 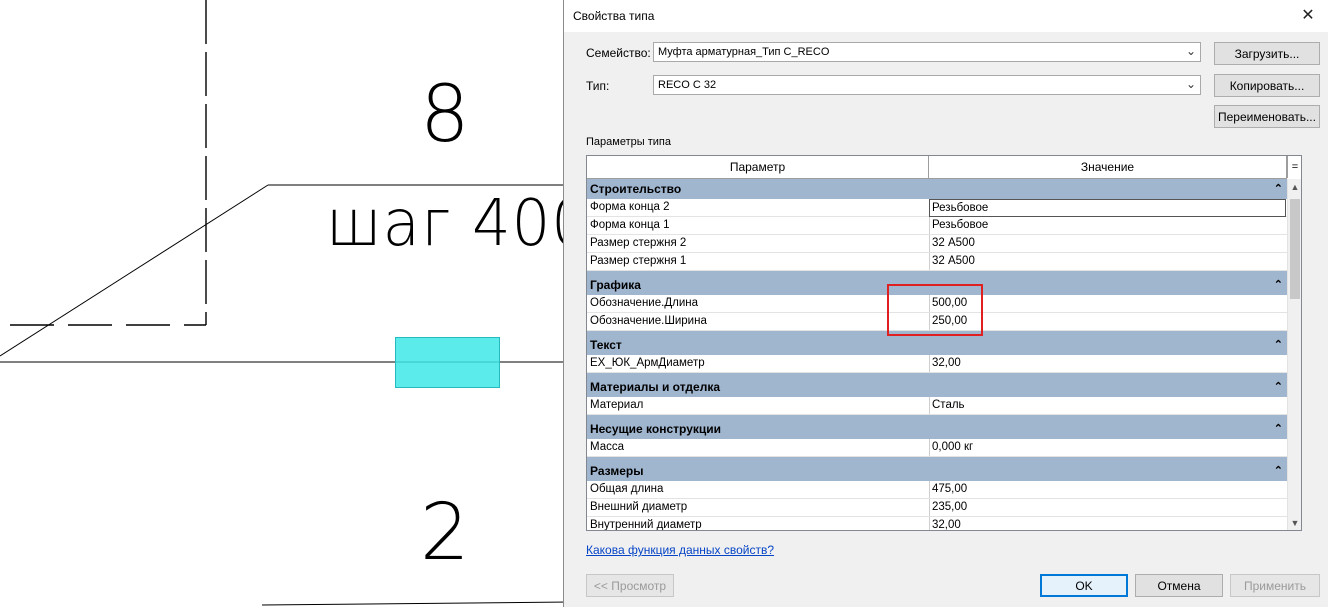 I want to click on group-header: Текст ⌃, so click(x=937, y=345).